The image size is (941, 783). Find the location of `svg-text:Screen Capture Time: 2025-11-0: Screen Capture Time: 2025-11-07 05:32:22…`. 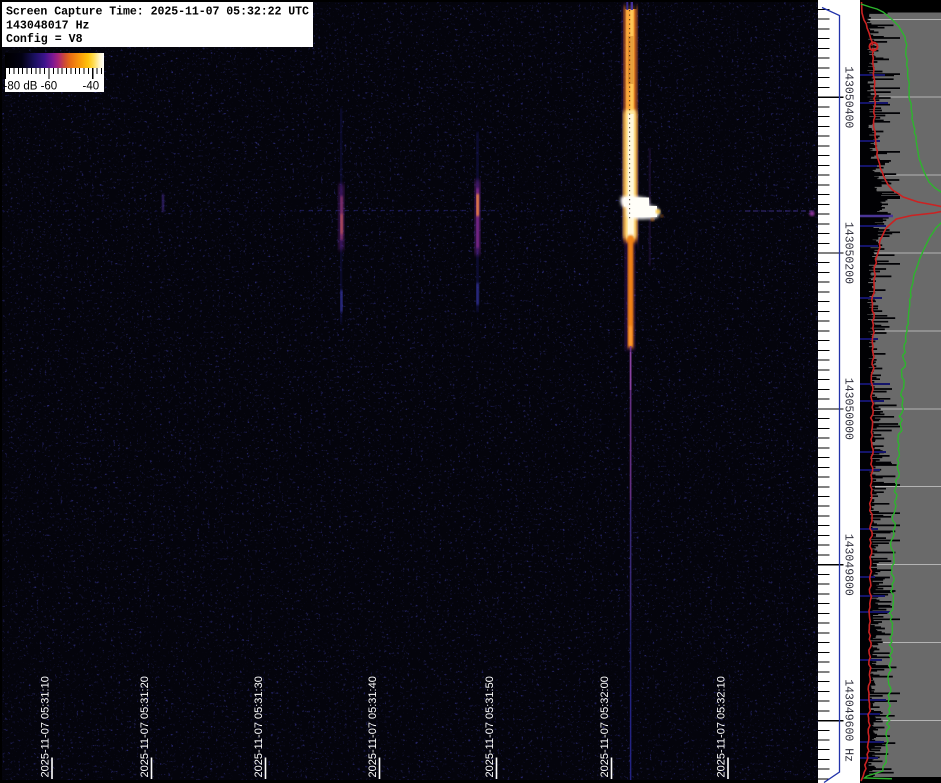

svg-text:Screen Capture Time: 2025-11-0: Screen Capture Time: 2025-11-07 05:32:22… is located at coordinates (157, 12).